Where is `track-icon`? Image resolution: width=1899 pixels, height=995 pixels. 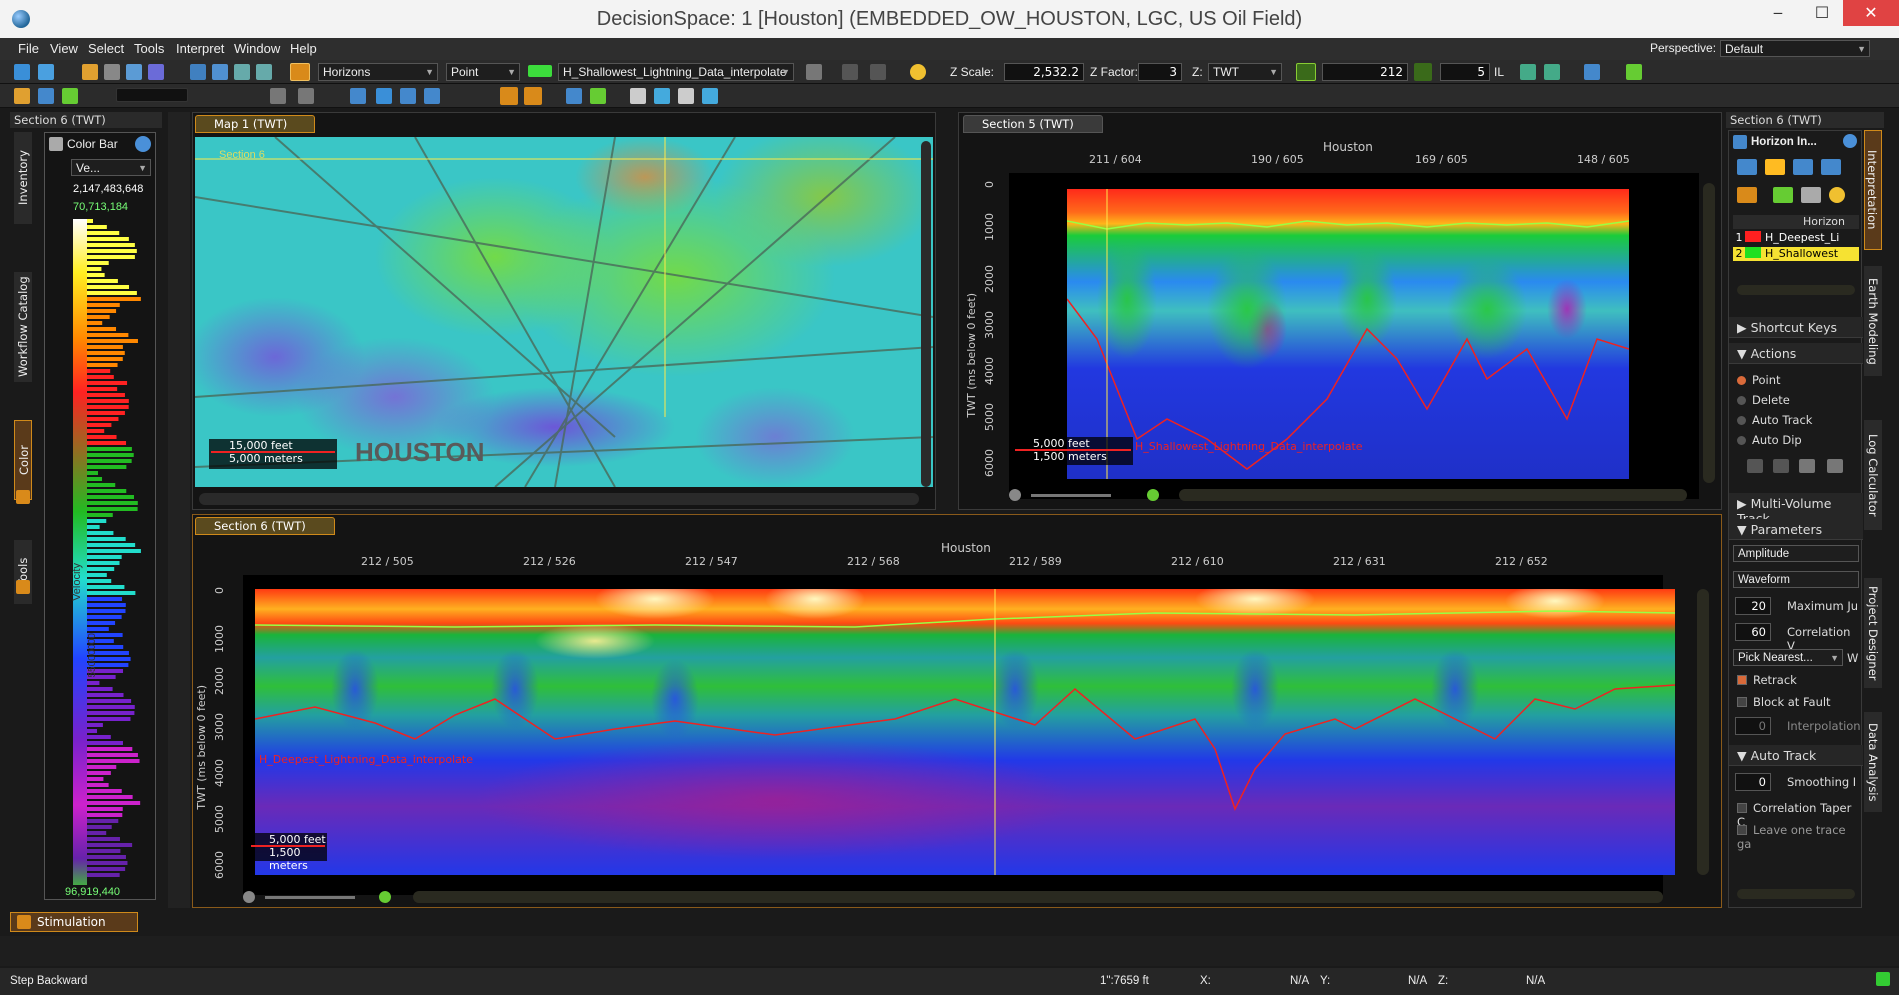
track-icon is located at coordinates (533, 96).